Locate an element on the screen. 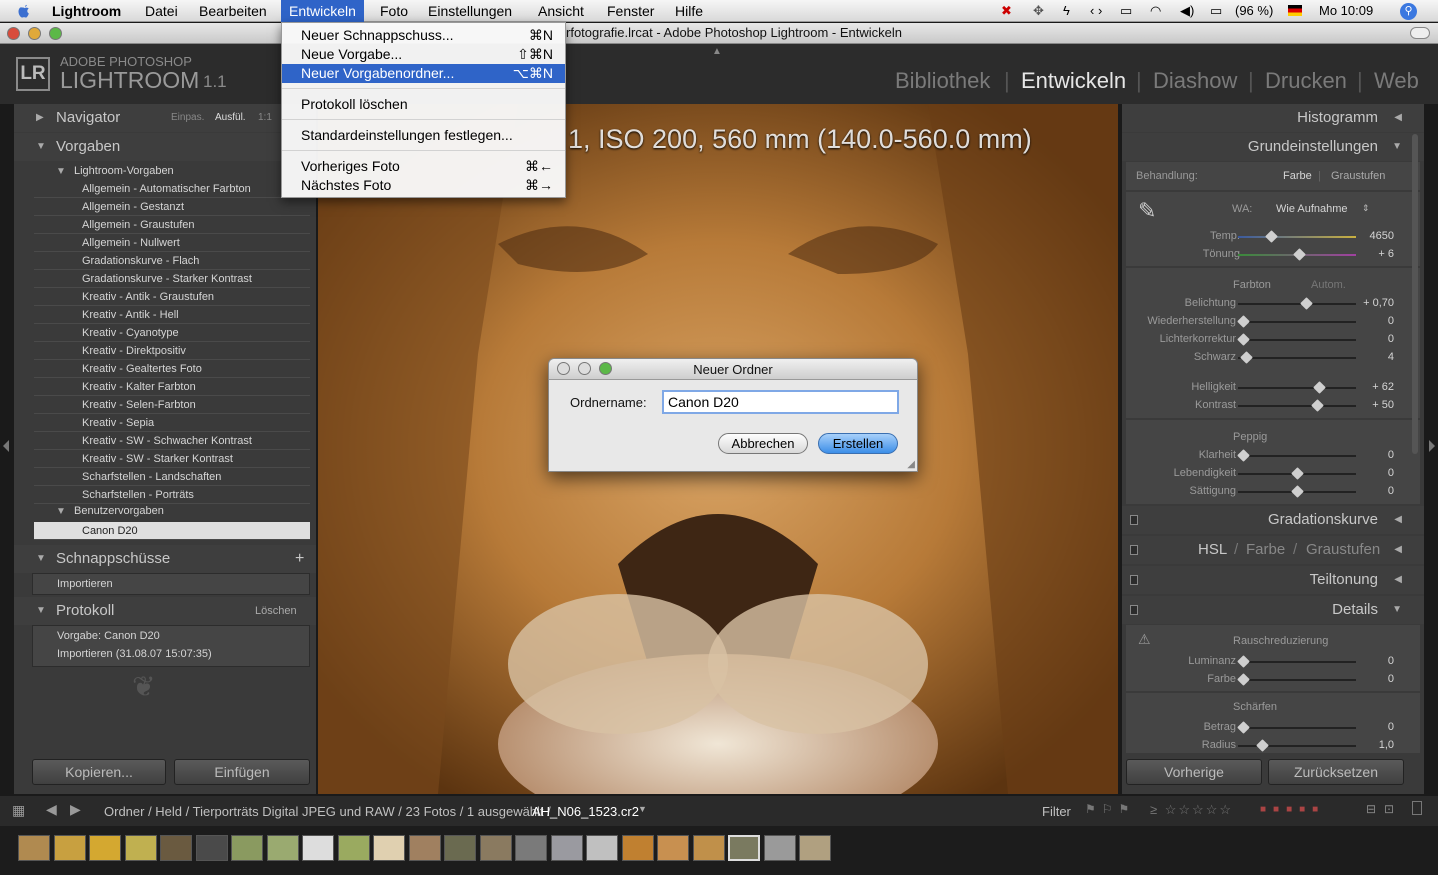 The height and width of the screenshot is (875, 1438). preset-item: Gradationskurve - Starker Kontrast is located at coordinates (172, 279).